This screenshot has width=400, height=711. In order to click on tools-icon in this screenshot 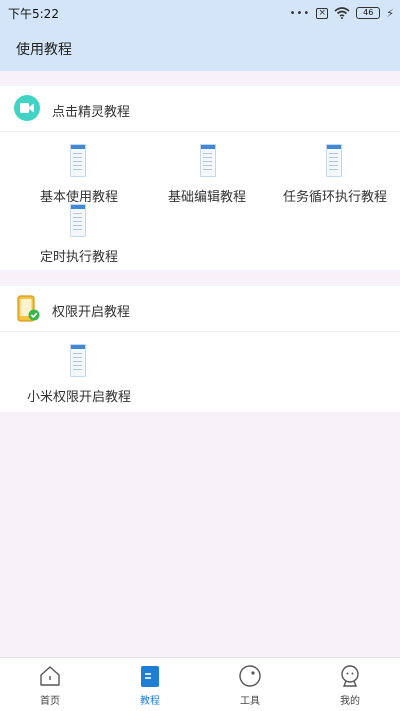, I will do `click(250, 676)`.